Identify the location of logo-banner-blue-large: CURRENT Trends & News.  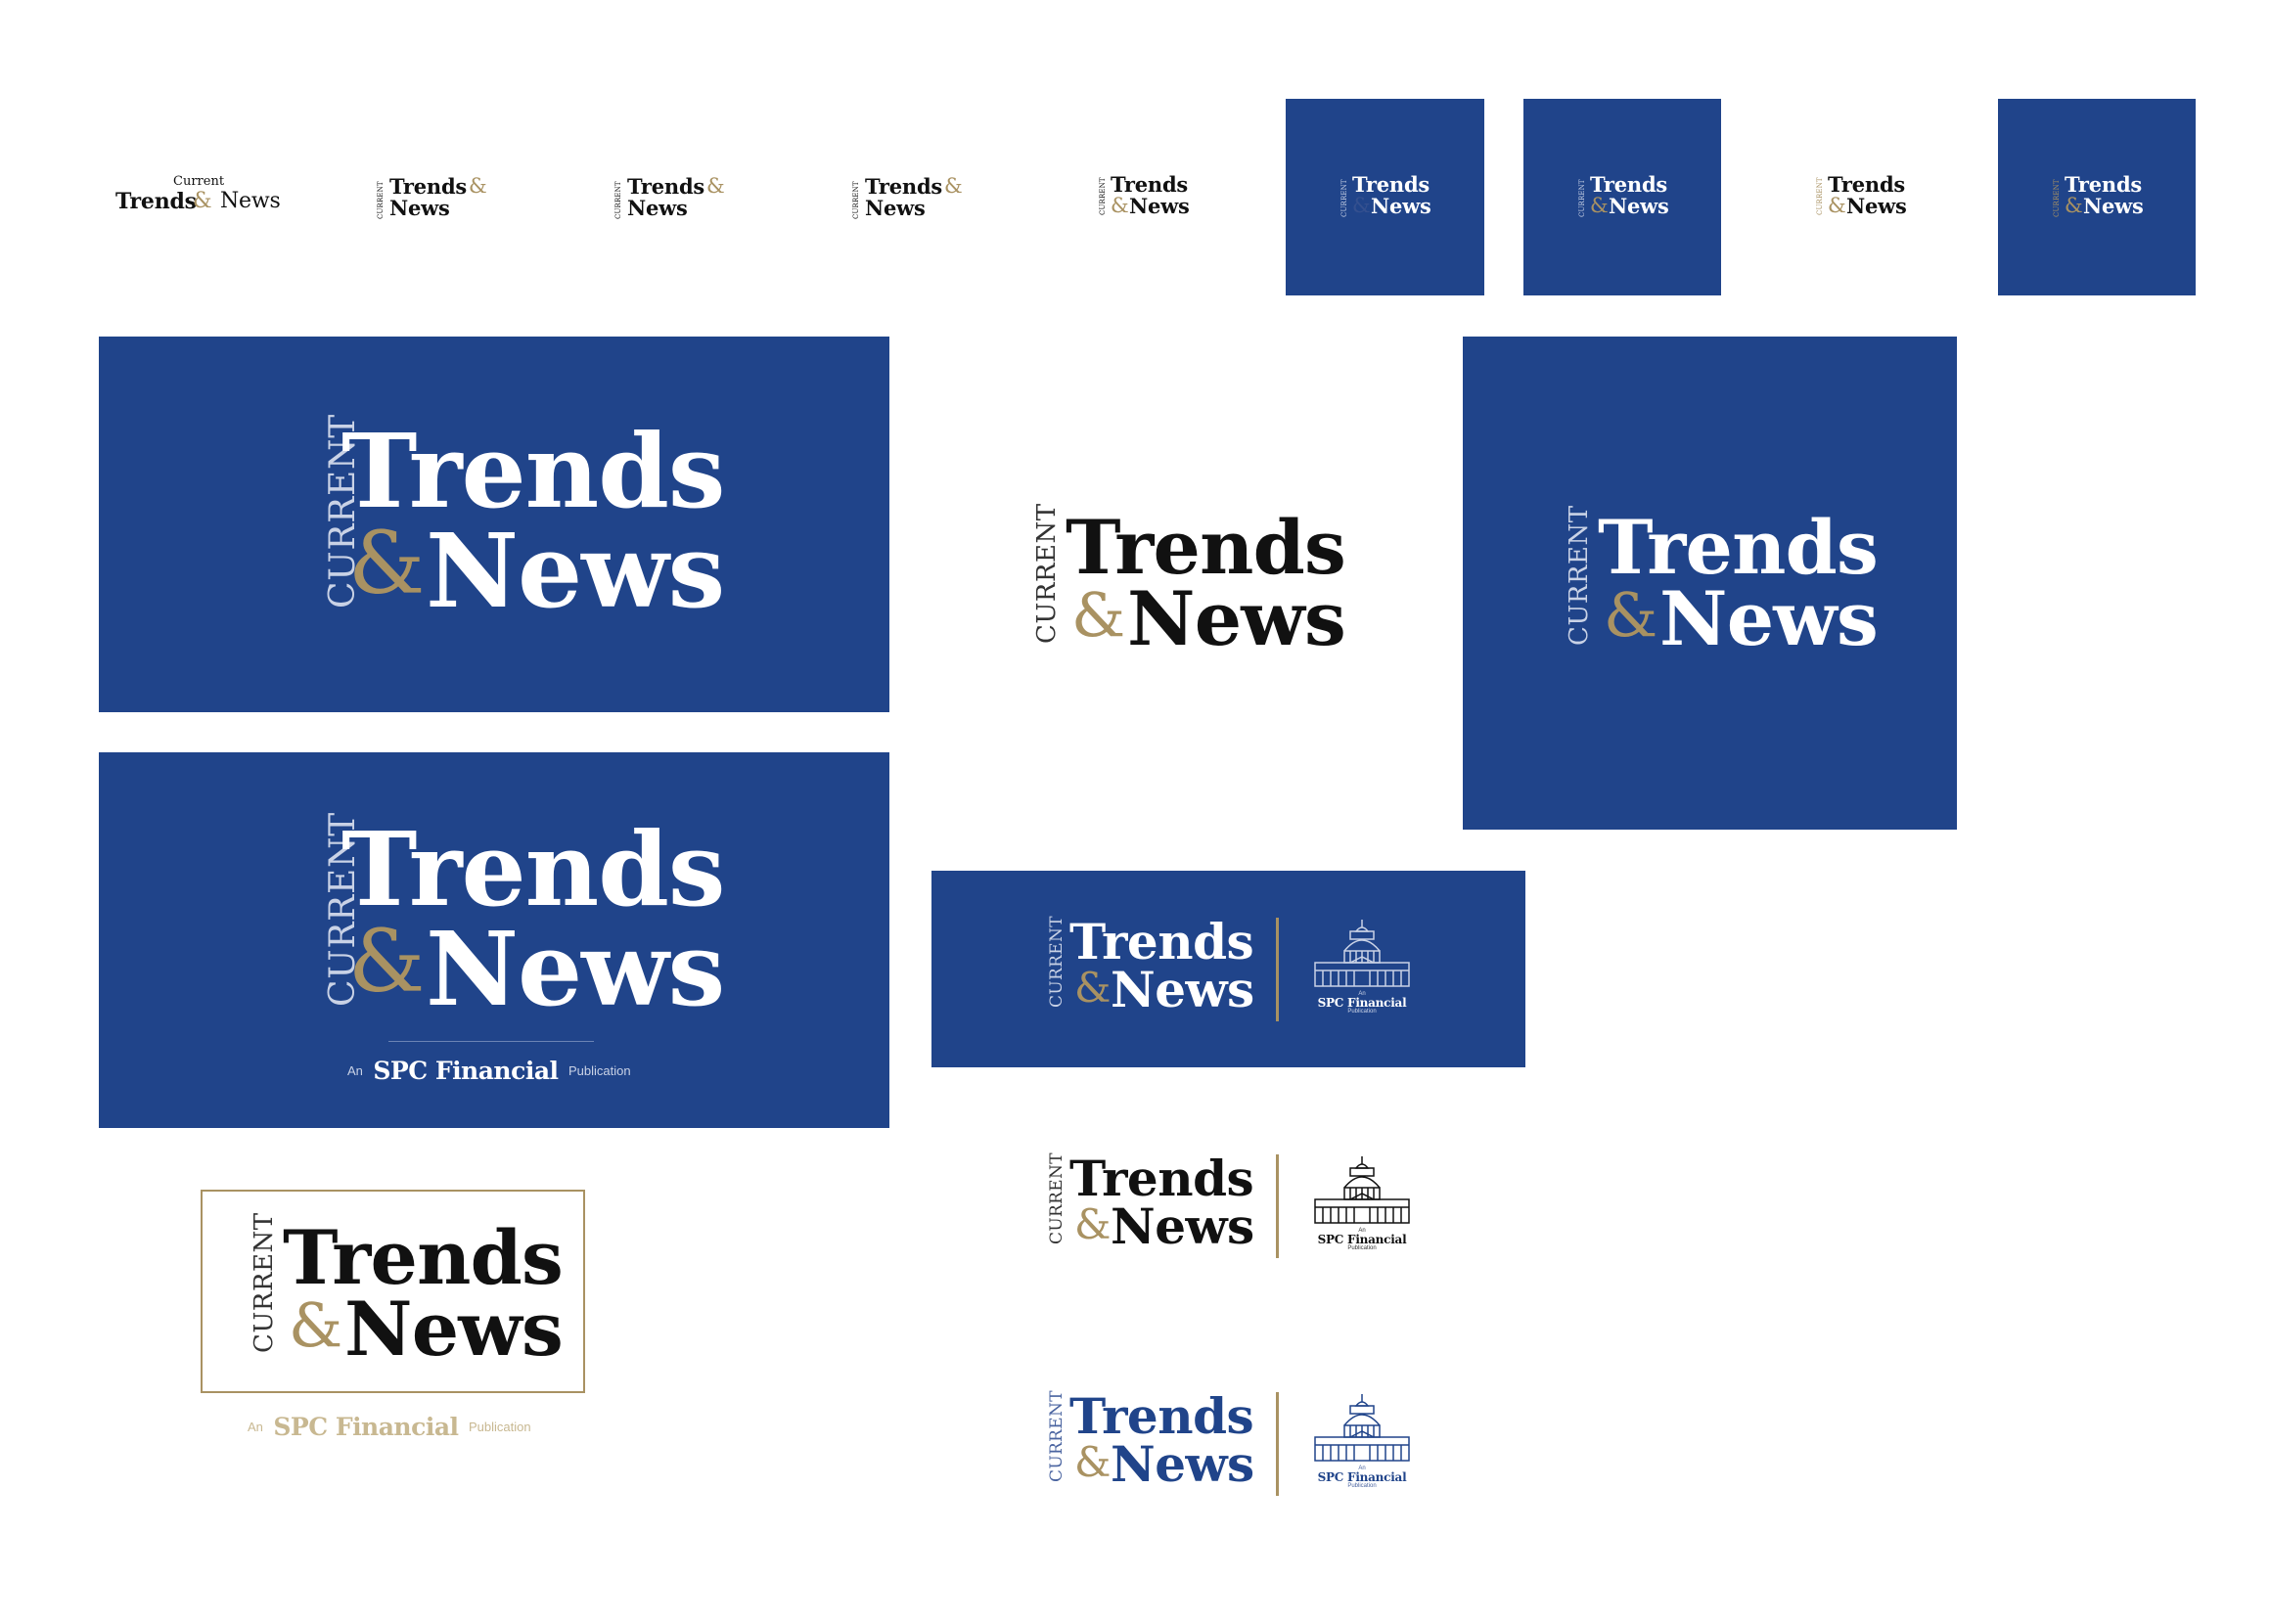
(494, 524).